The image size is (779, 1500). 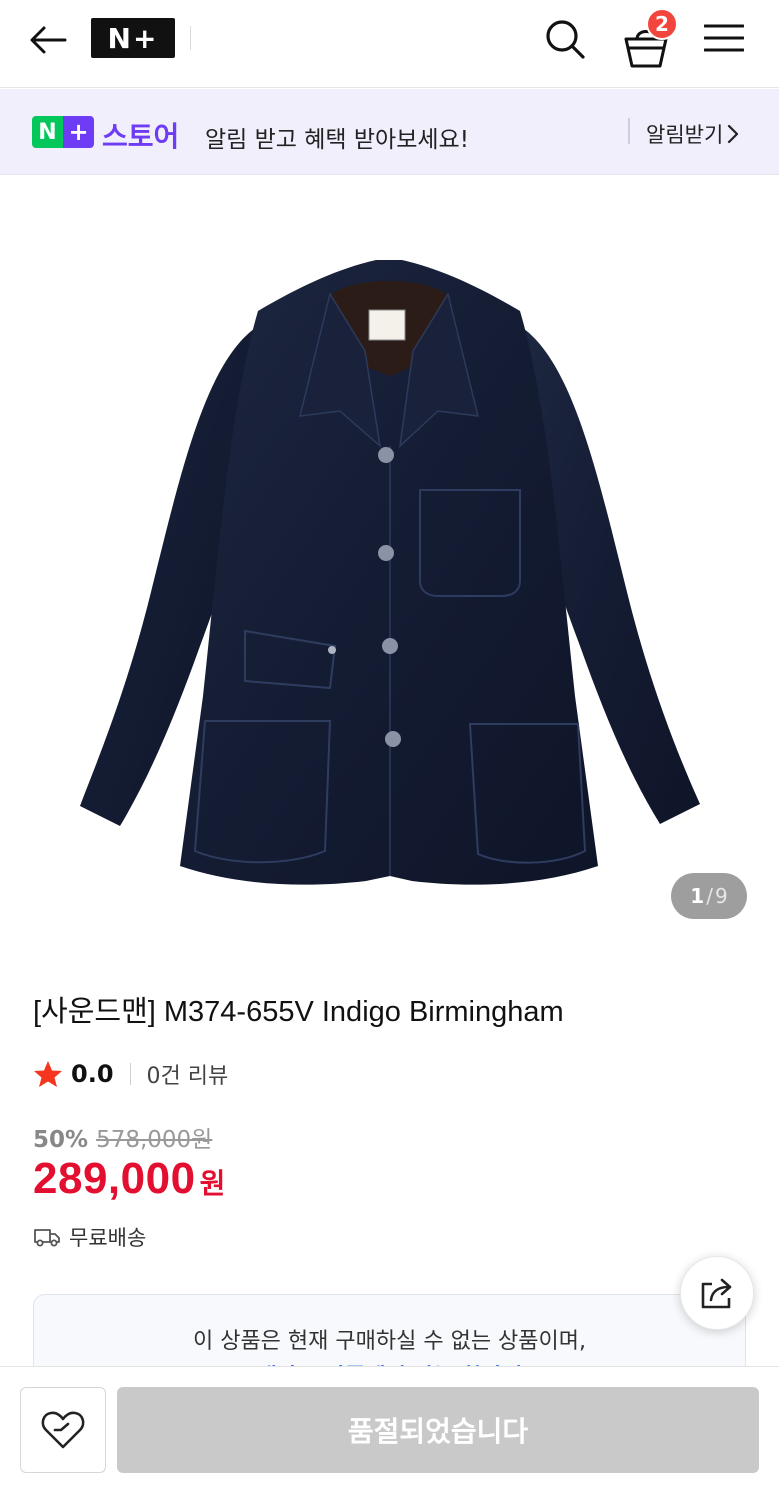 What do you see at coordinates (337, 140) in the screenshot?
I see `alert-message: 알림 받고 혜택 받아보세요!` at bounding box center [337, 140].